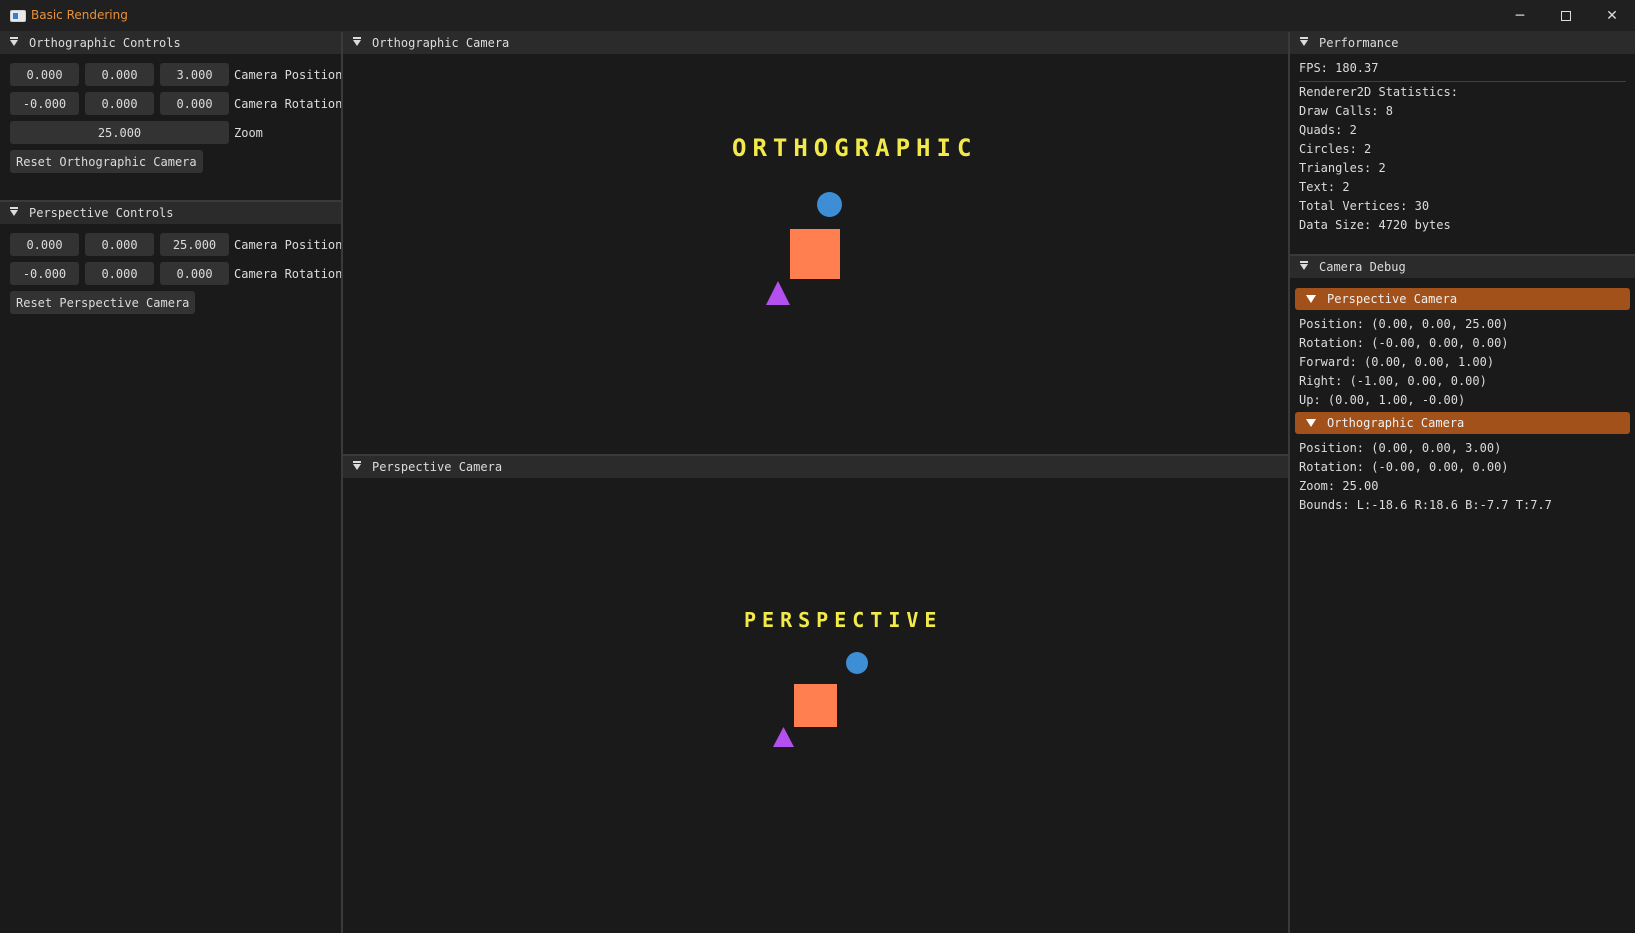  I want to click on ortho-rotation-row: -0.000 0.000 0.000 Camera Rotation, so click(175, 103).